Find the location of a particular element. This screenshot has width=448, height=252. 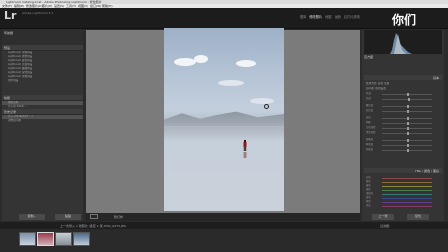

reset-button: 复位 is located at coordinates (418, 217).